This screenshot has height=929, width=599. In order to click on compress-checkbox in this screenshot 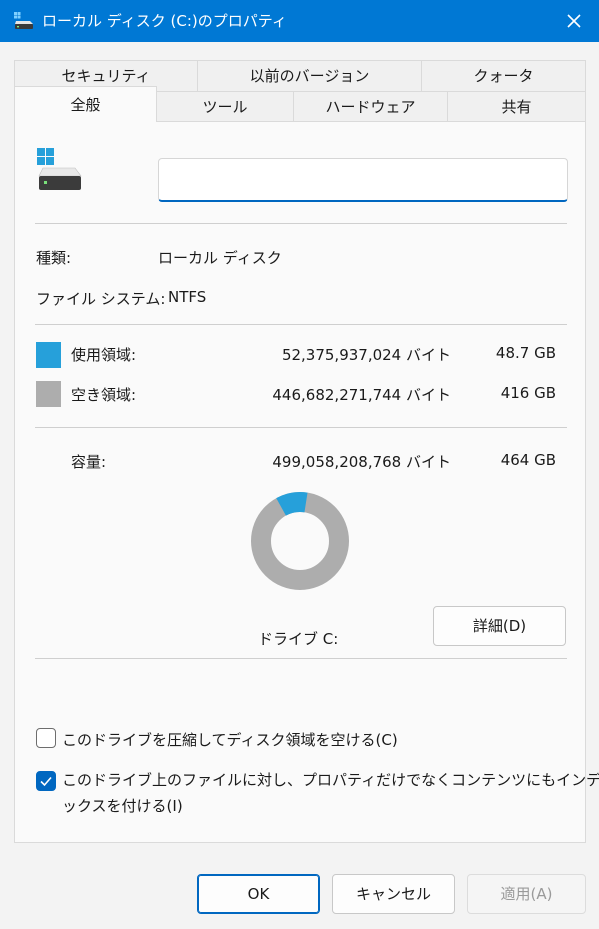, I will do `click(46, 738)`.